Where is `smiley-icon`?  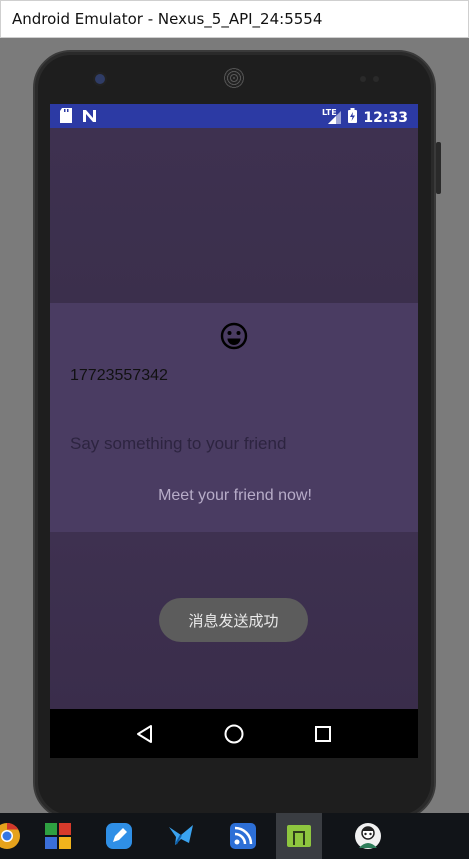
smiley-icon is located at coordinates (234, 336).